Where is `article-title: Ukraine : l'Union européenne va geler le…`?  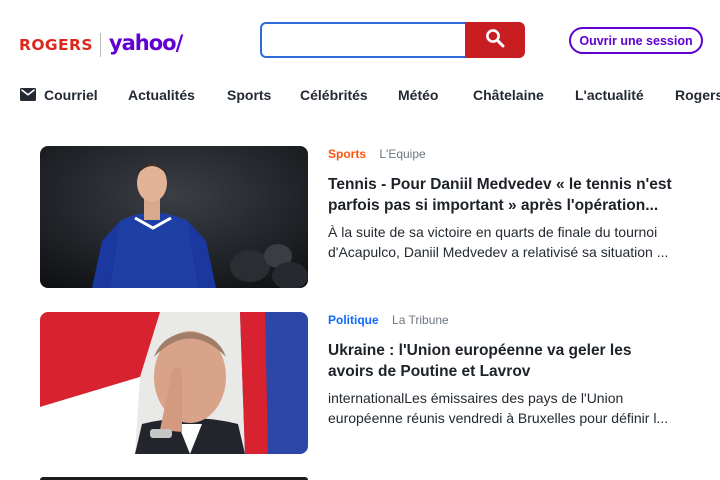
article-title: Ukraine : l'Union européenne va geler le… is located at coordinates (504, 361).